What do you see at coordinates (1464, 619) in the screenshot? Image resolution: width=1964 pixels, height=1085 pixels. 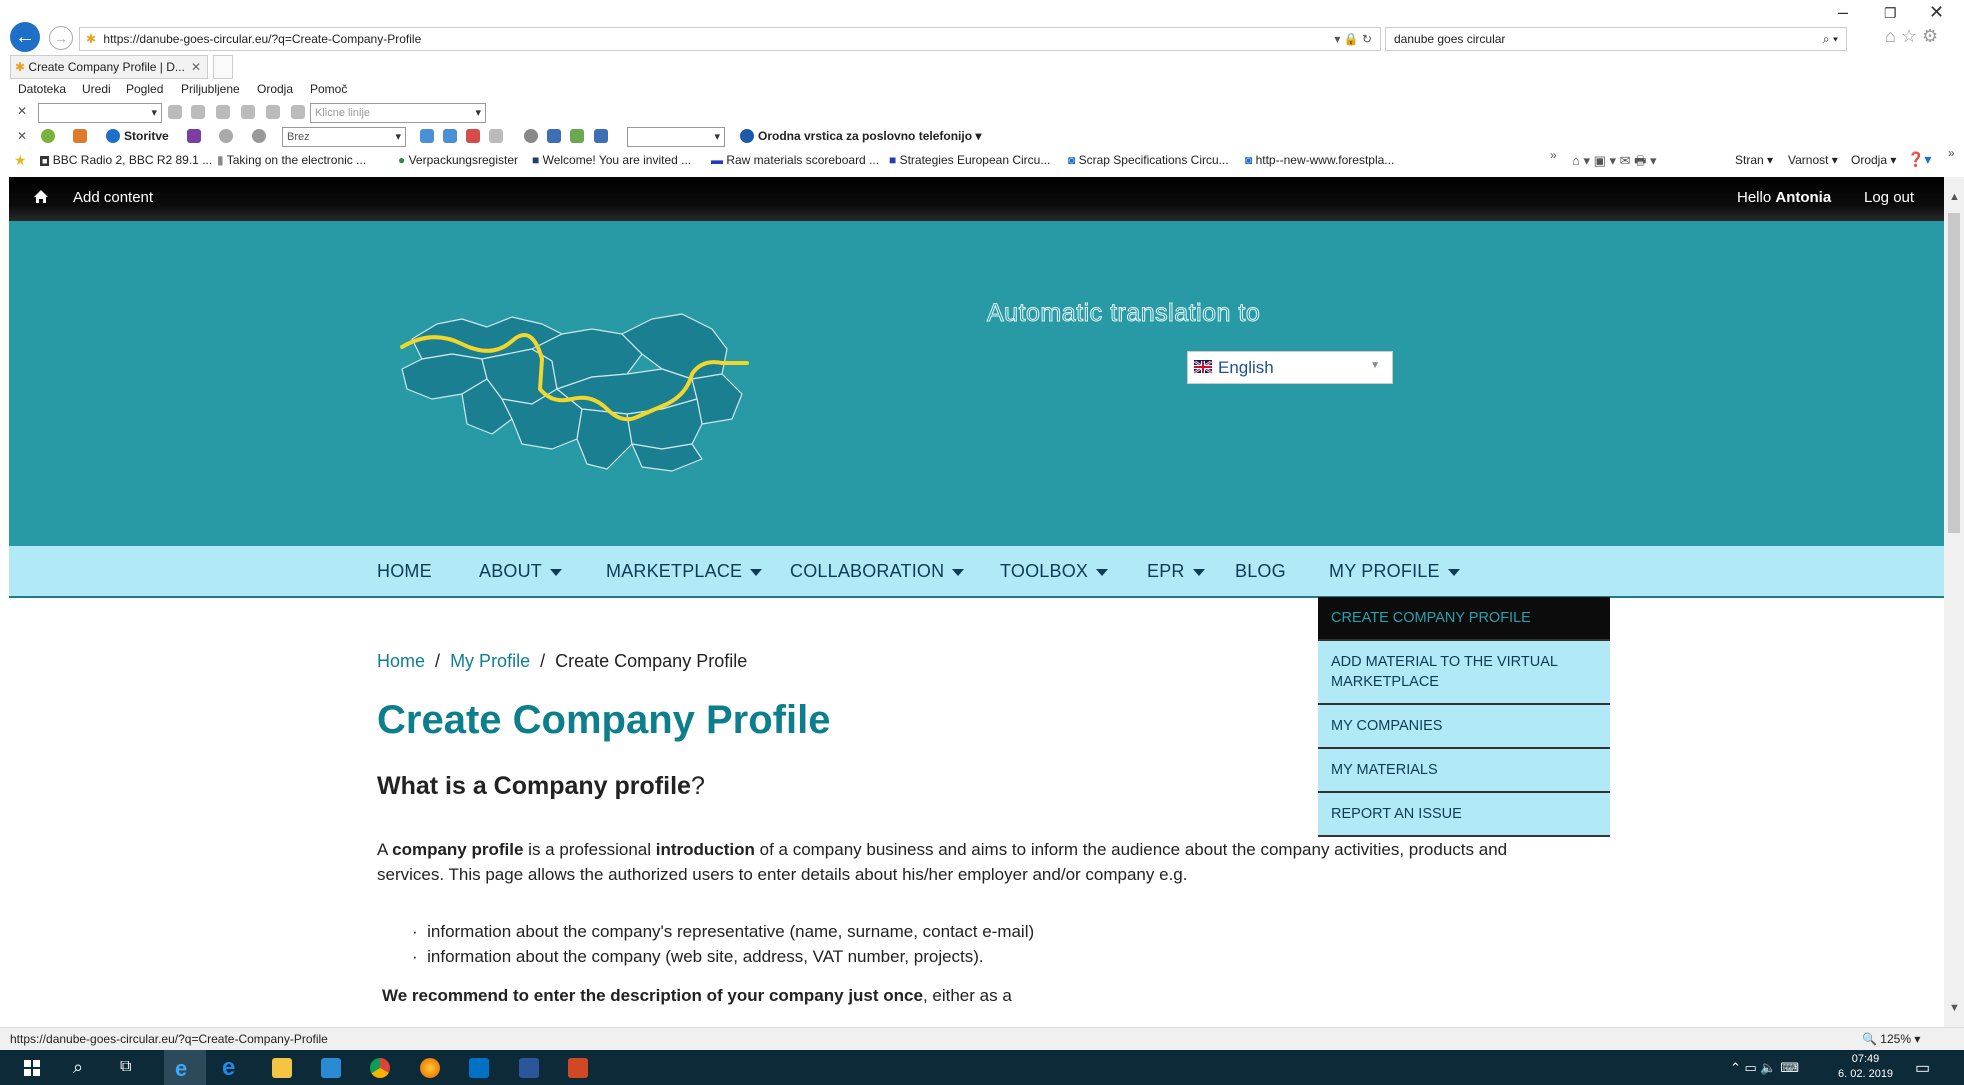 I see `dropdown-create-company-profile: CREATE COMPANY PROFILE` at bounding box center [1464, 619].